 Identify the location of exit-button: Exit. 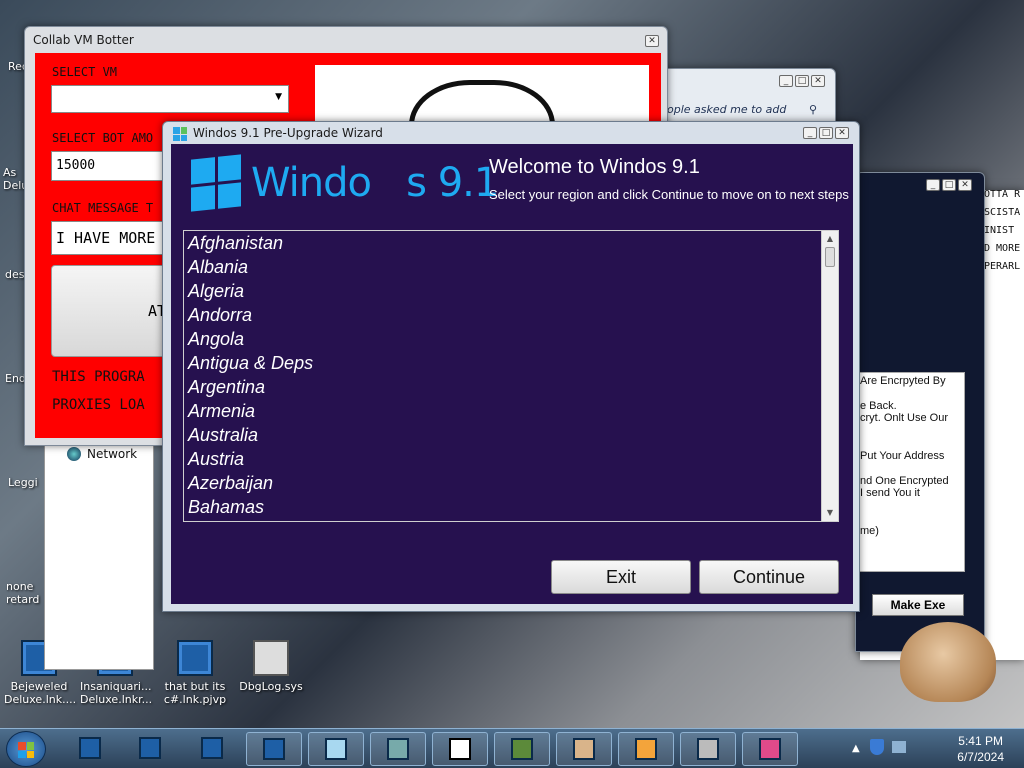
(621, 577).